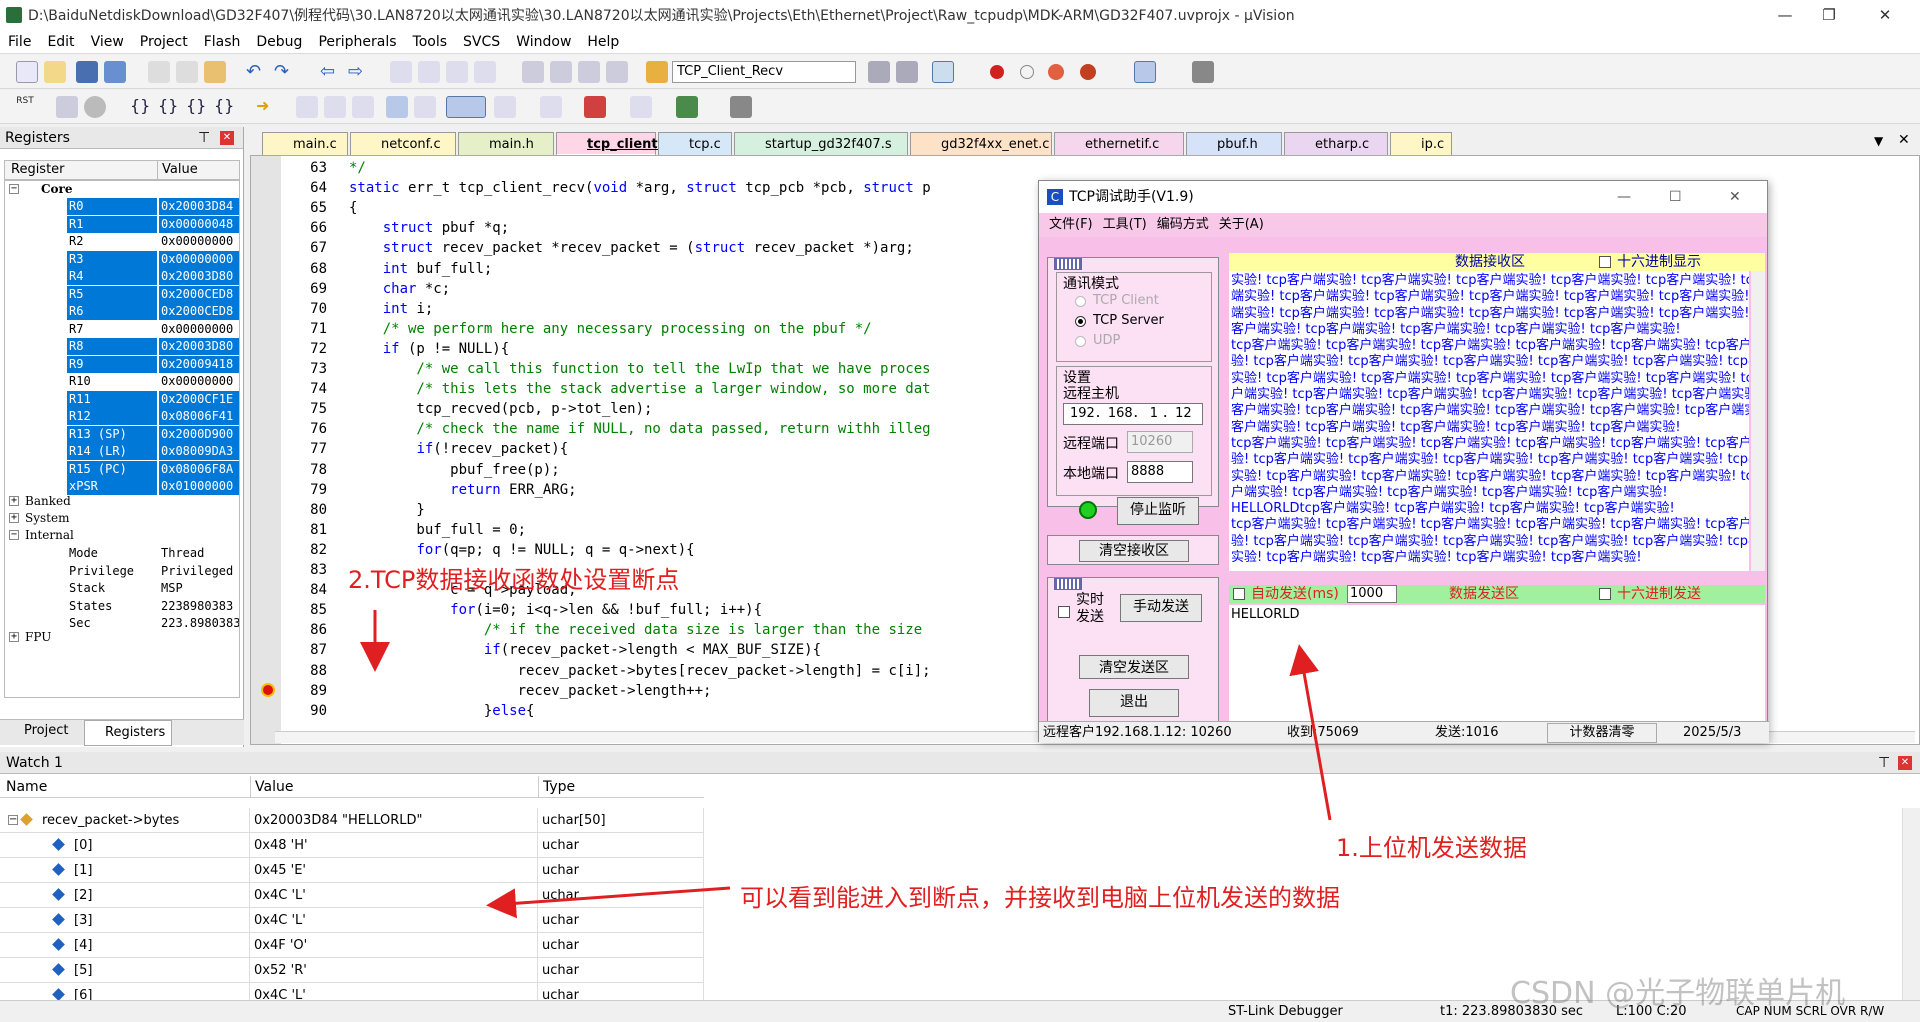 The height and width of the screenshot is (1022, 1920). Describe the element at coordinates (1088, 72) in the screenshot. I see `breakpoint-kill-all-icon` at that location.